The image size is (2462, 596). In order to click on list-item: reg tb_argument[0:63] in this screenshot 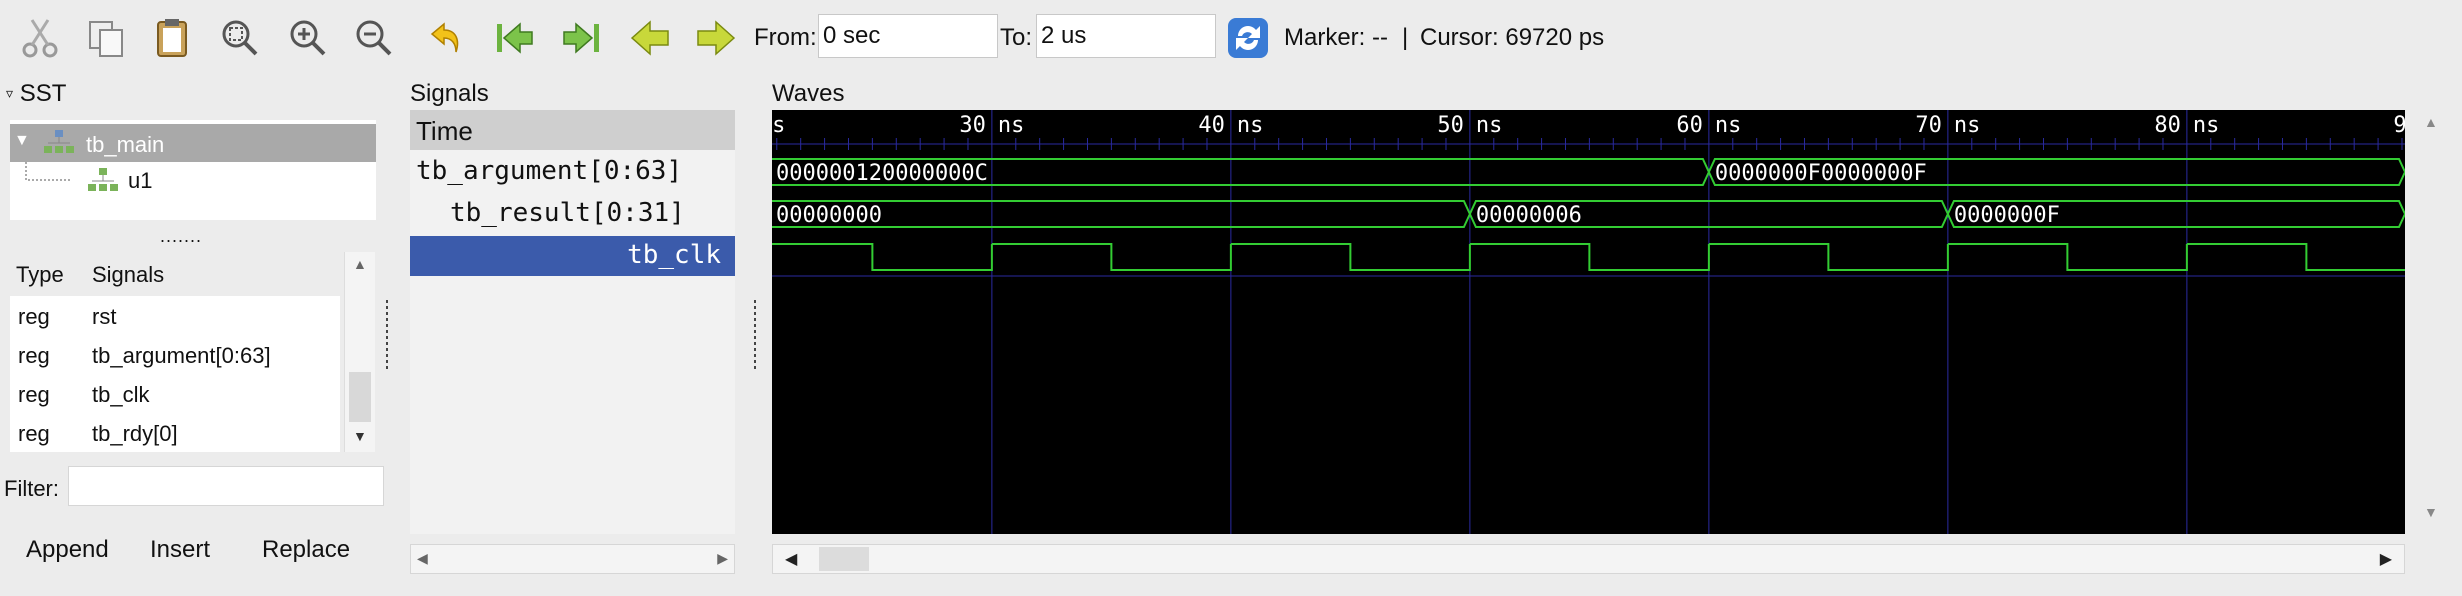, I will do `click(175, 354)`.